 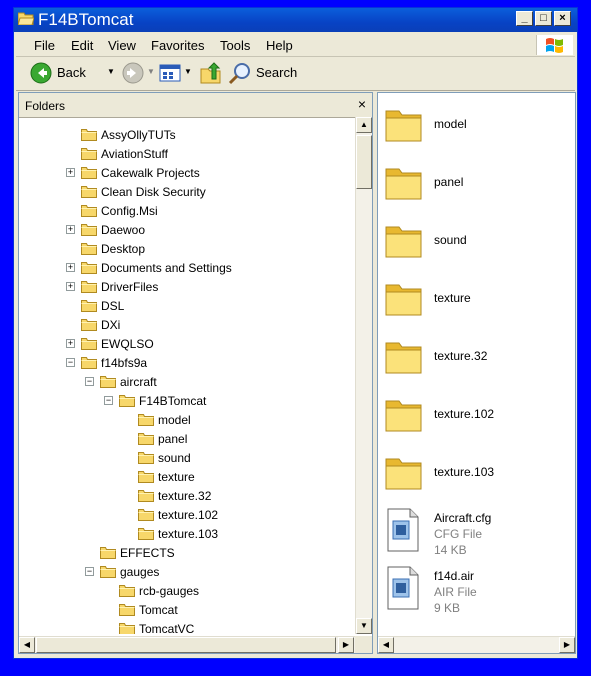 What do you see at coordinates (476, 417) in the screenshot?
I see `folder-item: texture.102` at bounding box center [476, 417].